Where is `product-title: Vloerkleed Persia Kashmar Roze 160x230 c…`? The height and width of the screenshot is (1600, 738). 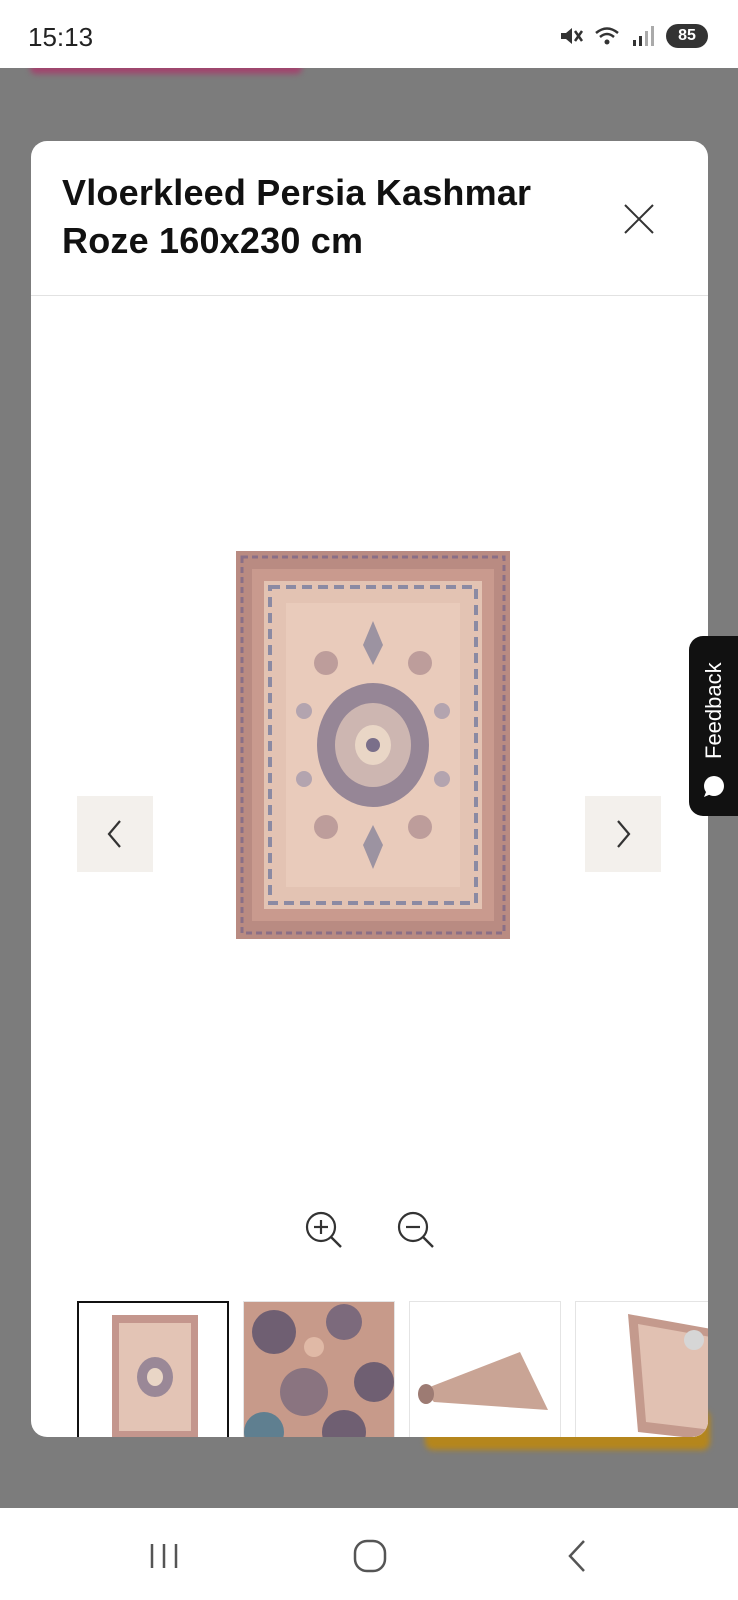 product-title: Vloerkleed Persia Kashmar Roze 160x230 c… is located at coordinates (297, 216).